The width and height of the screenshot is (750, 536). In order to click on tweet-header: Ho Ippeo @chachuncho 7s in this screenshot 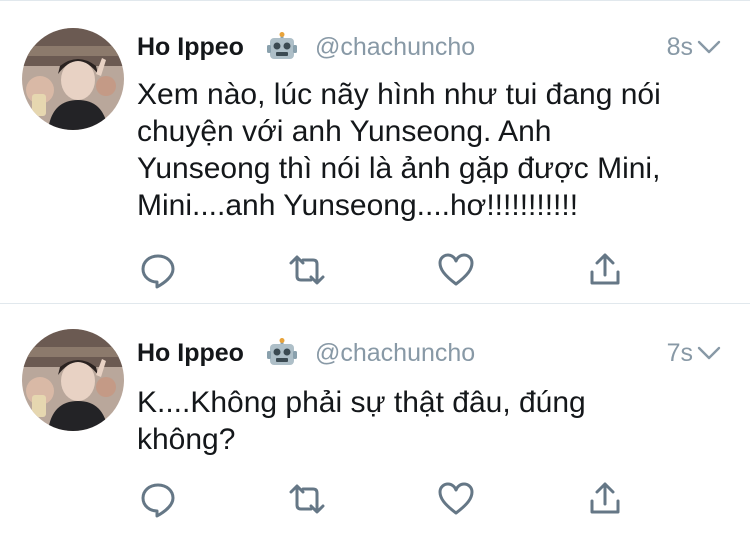, I will do `click(432, 353)`.